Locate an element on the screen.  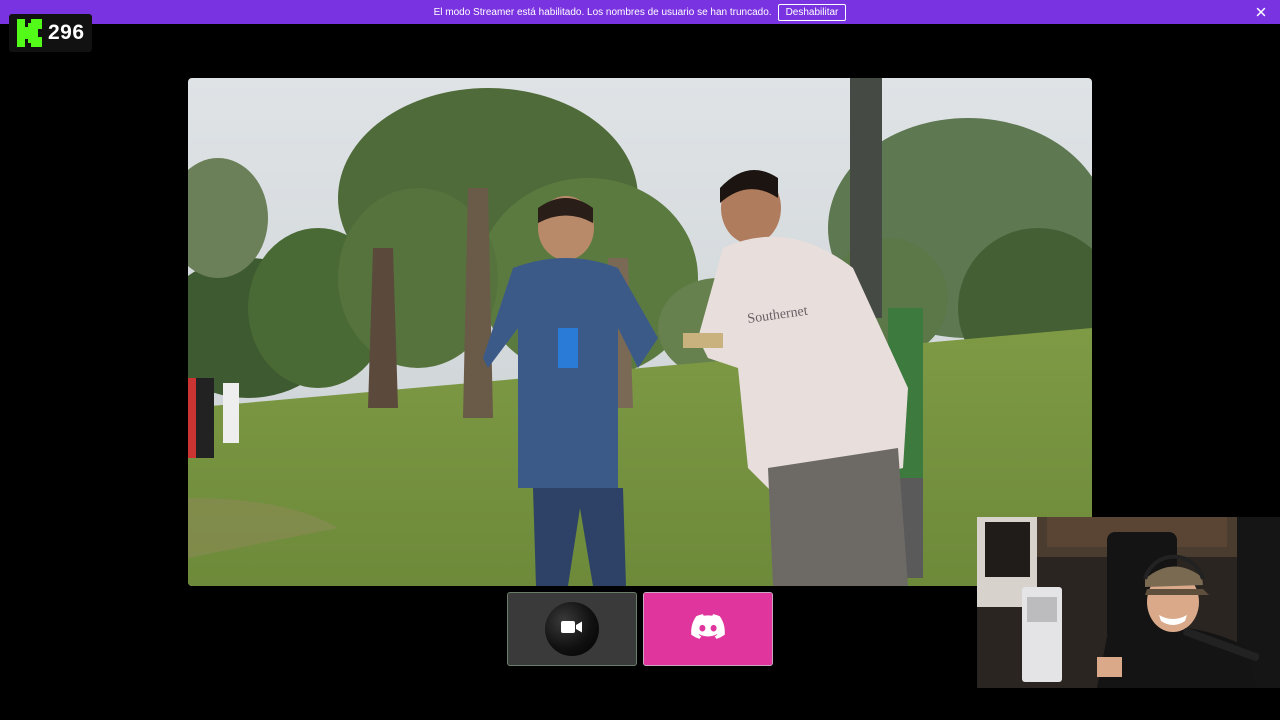
close-icon is located at coordinates (1261, 12).